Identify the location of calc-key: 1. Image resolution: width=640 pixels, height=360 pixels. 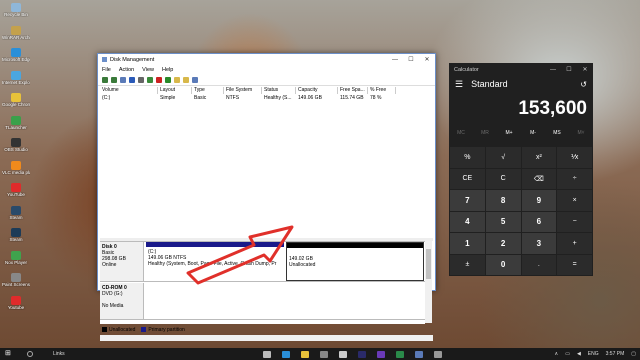
(467, 243).